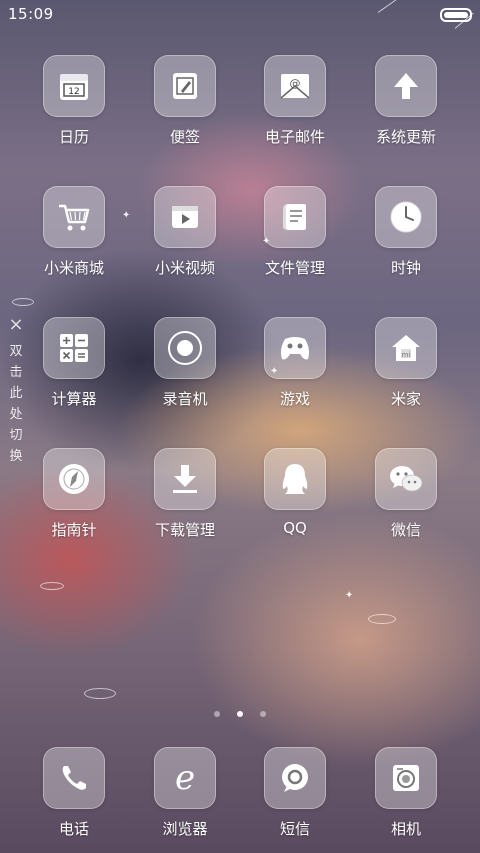 Image resolution: width=480 pixels, height=853 pixels. What do you see at coordinates (294, 268) in the screenshot?
I see `app-label: 文件管理` at bounding box center [294, 268].